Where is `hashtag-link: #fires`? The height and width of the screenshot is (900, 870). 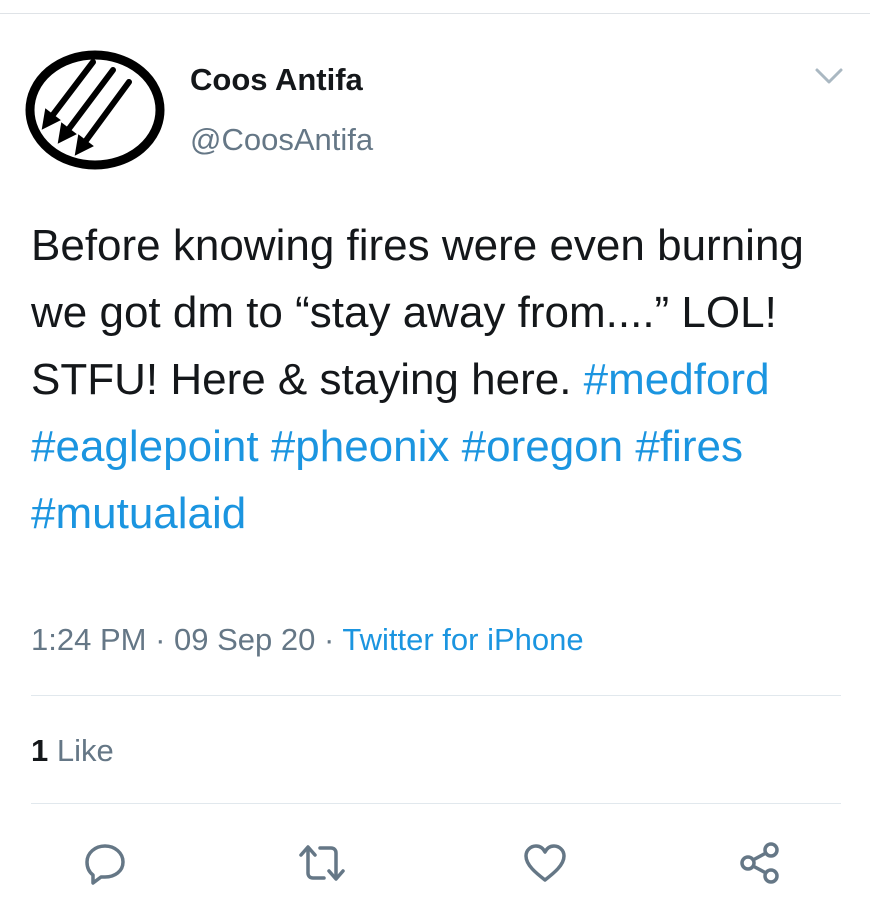 hashtag-link: #fires is located at coordinates (689, 446).